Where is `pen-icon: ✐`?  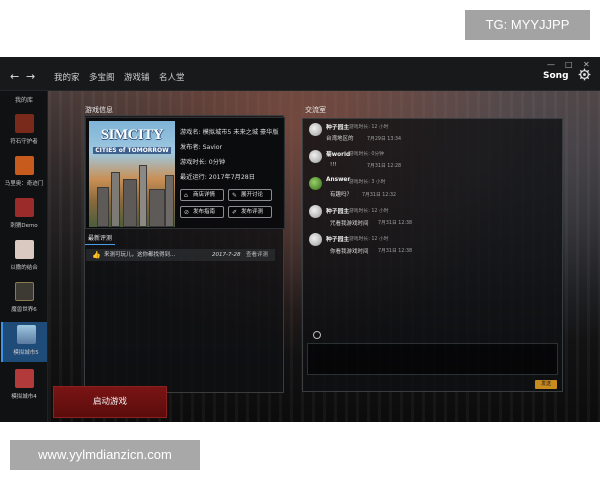
pen-icon: ✐ is located at coordinates (235, 212).